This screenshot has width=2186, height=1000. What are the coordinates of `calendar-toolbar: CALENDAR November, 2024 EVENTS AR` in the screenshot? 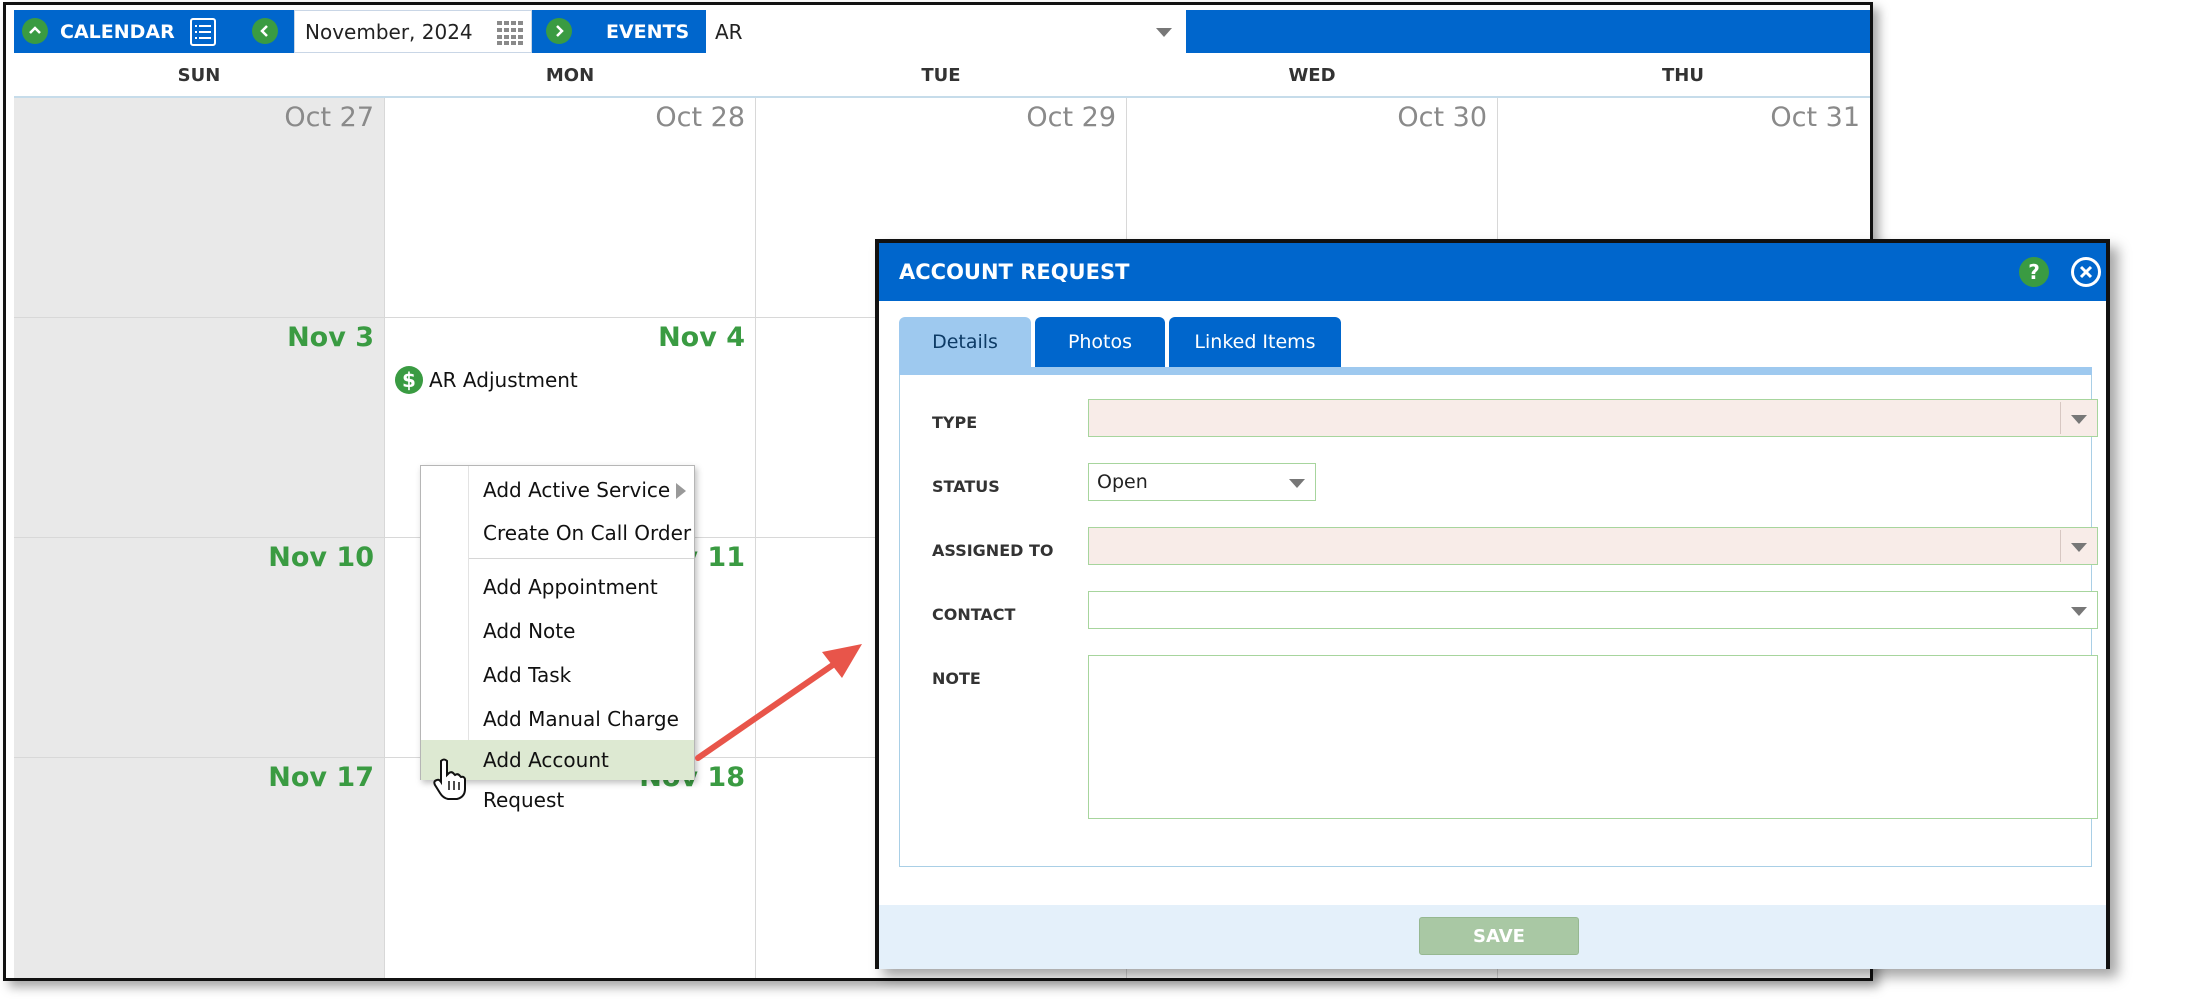 It's located at (942, 31).